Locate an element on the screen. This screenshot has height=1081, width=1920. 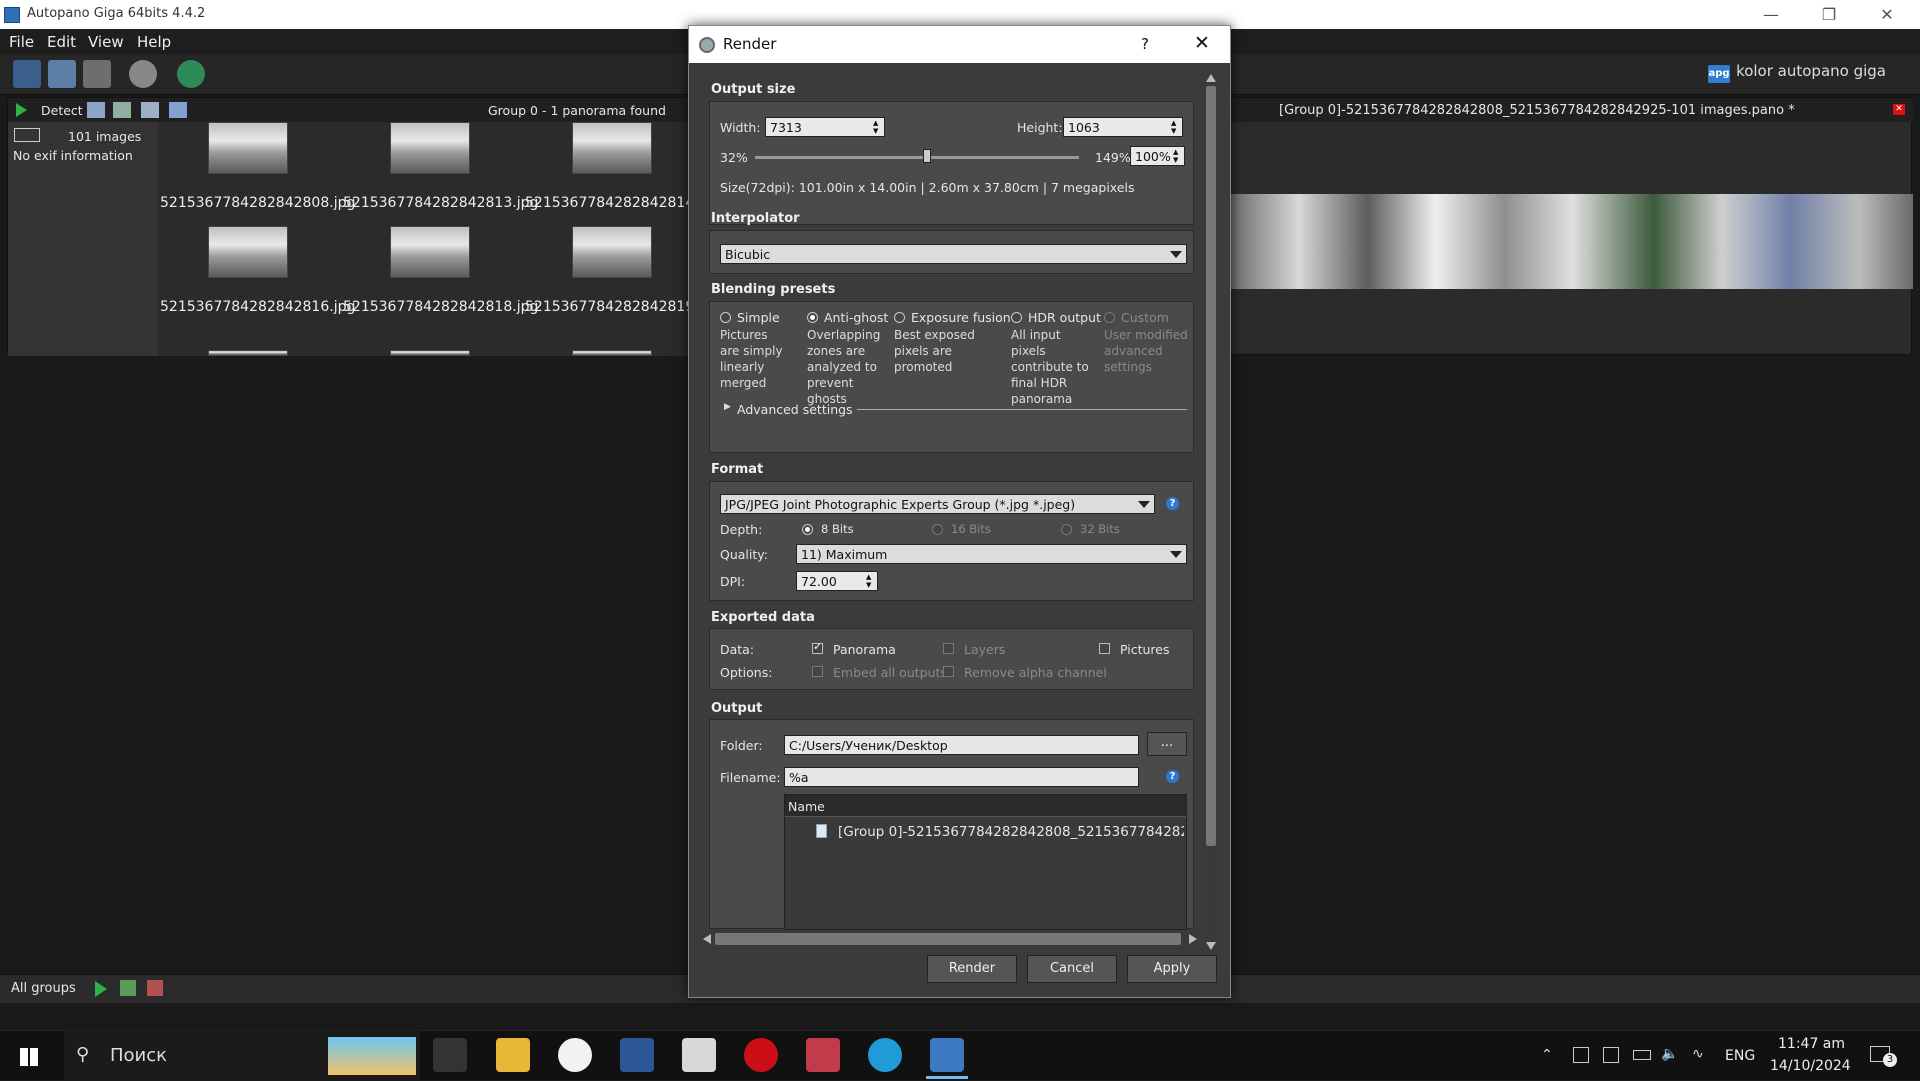
tray-network-adapter-icon is located at coordinates (1611, 1055).